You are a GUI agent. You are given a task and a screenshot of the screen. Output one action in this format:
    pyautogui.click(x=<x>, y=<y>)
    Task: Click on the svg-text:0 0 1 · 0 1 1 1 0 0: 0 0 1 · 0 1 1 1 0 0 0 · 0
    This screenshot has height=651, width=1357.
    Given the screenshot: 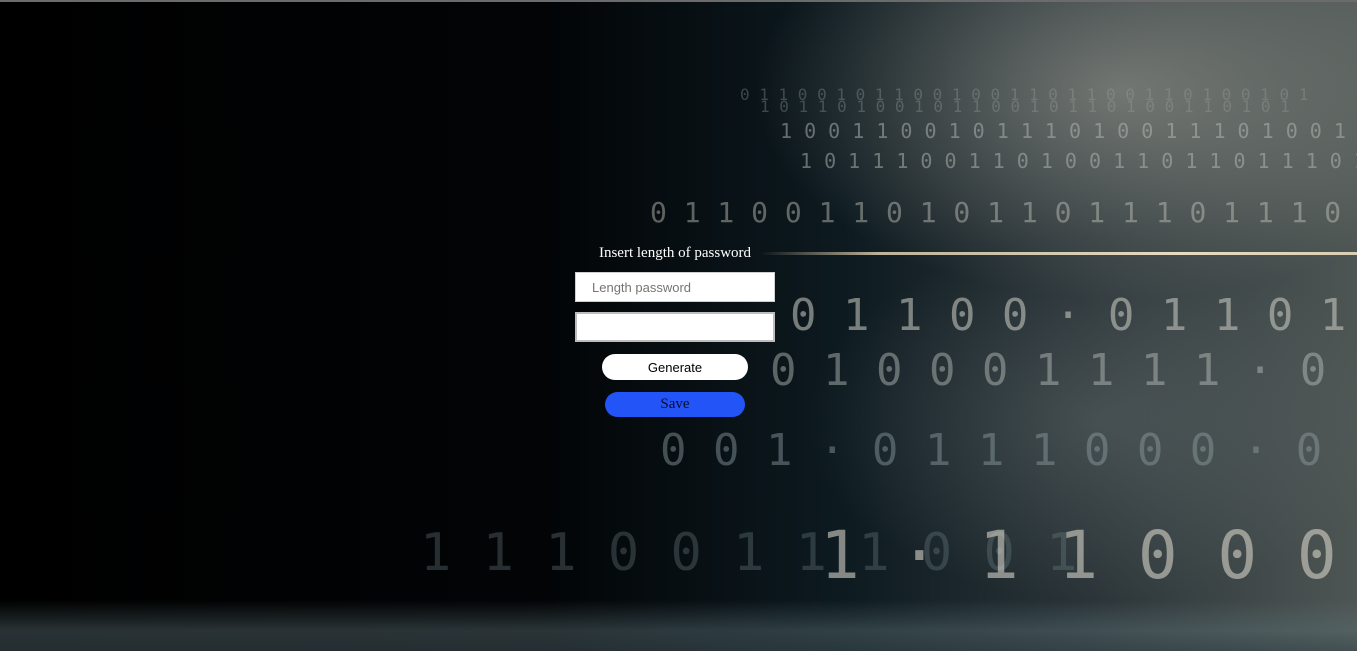 What is the action you would take?
    pyautogui.click(x=991, y=450)
    